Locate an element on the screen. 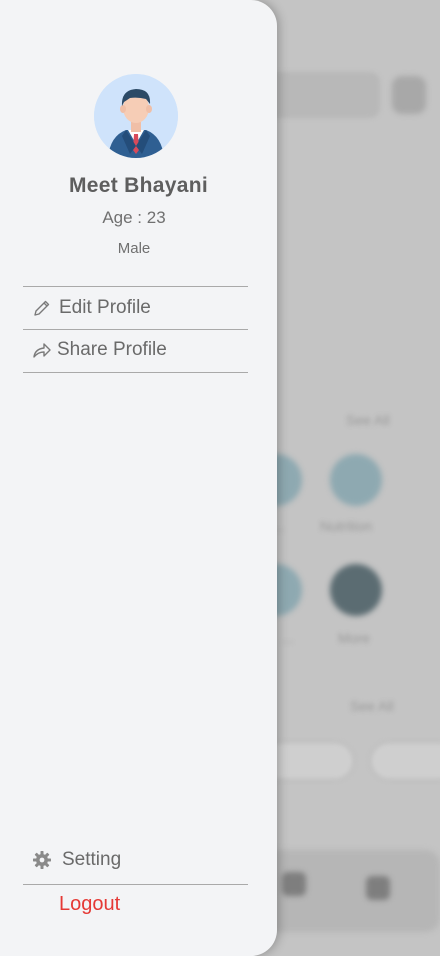 The image size is (440, 956). pencil-icon is located at coordinates (42, 308).